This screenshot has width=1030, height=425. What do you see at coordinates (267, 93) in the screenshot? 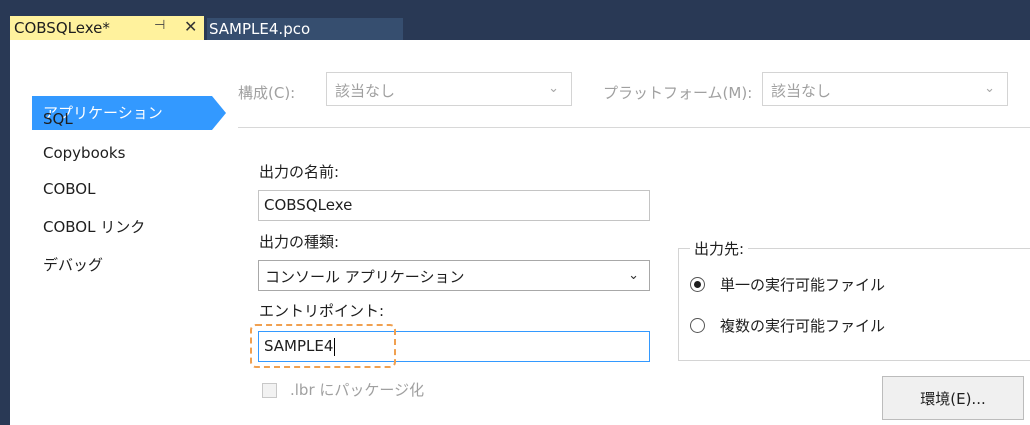
I see `configuration-label: 構成(C):` at bounding box center [267, 93].